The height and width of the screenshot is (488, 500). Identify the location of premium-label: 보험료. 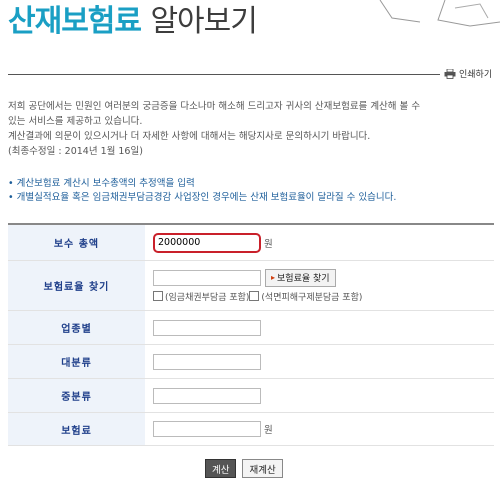
(76, 429).